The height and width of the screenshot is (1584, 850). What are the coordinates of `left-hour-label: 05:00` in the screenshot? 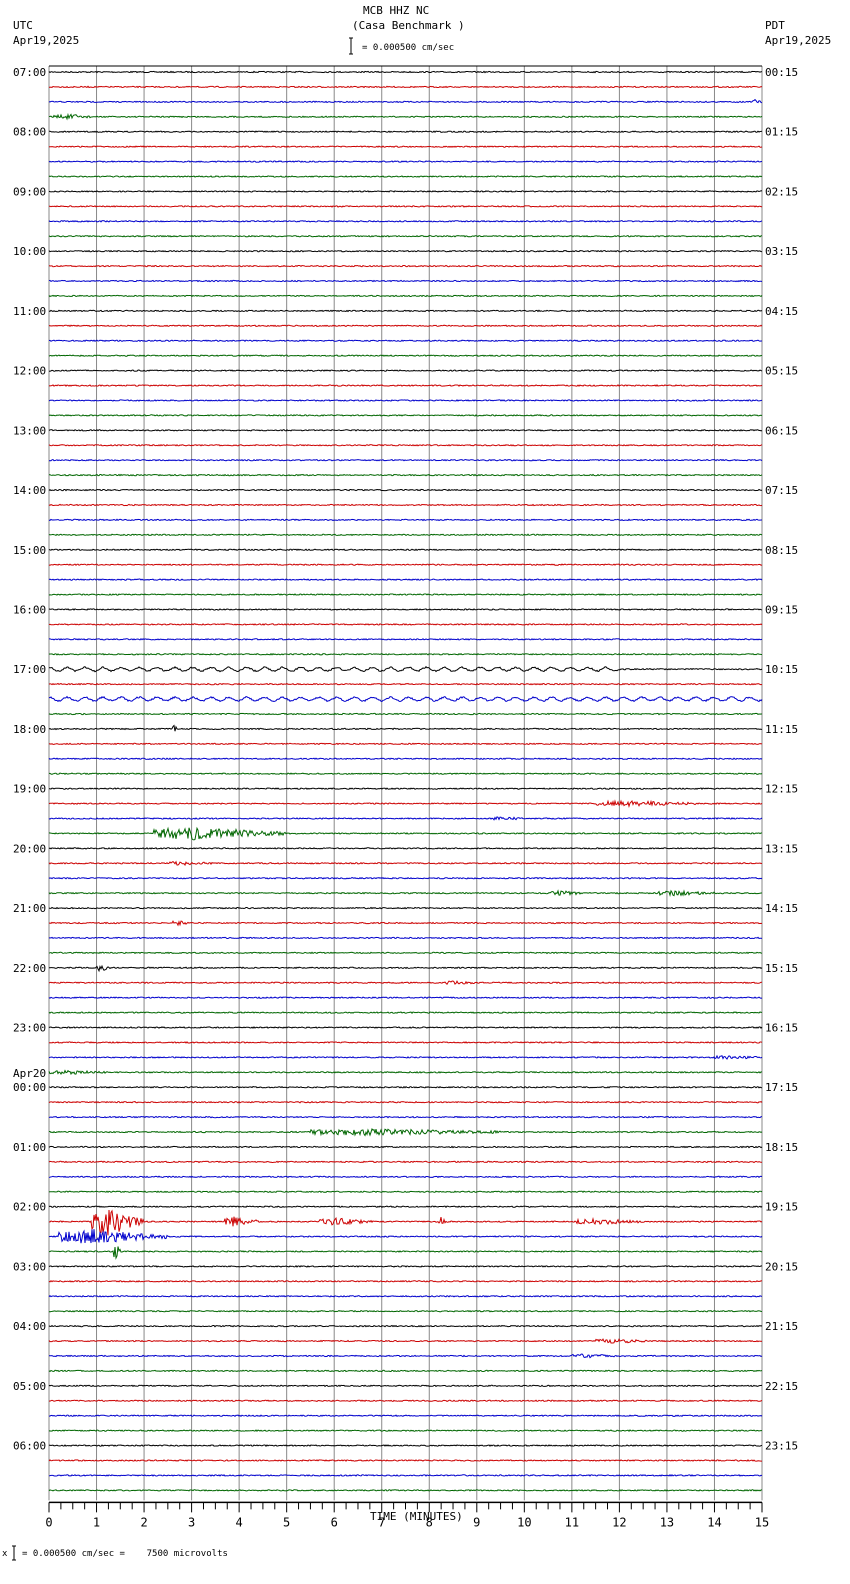 It's located at (29, 1386).